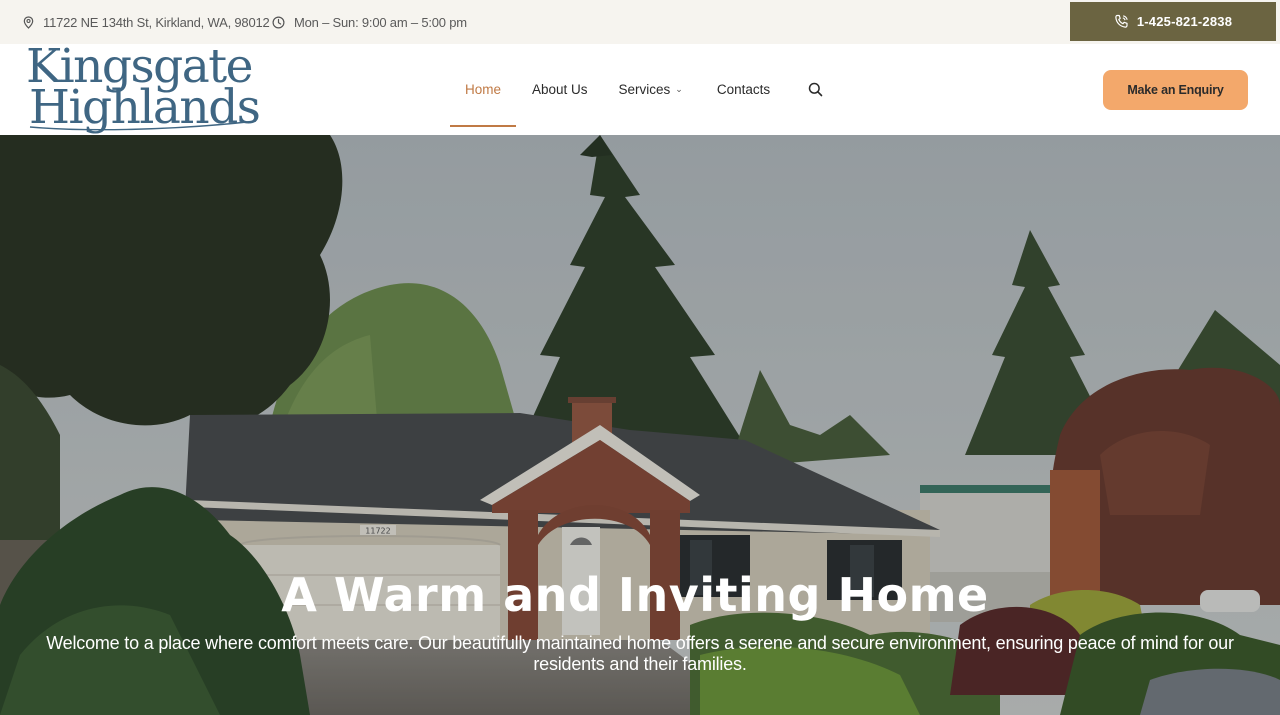 This screenshot has height=715, width=1280. I want to click on map-pin-icon, so click(28, 22).